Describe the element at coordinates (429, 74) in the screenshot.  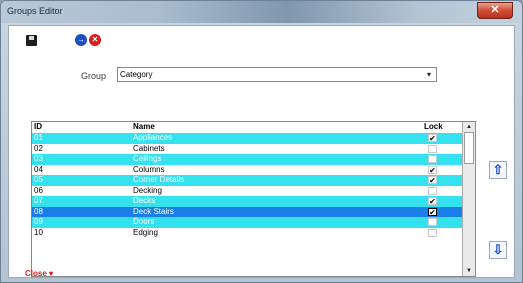
I see `chevron-down-icon: ▾` at that location.